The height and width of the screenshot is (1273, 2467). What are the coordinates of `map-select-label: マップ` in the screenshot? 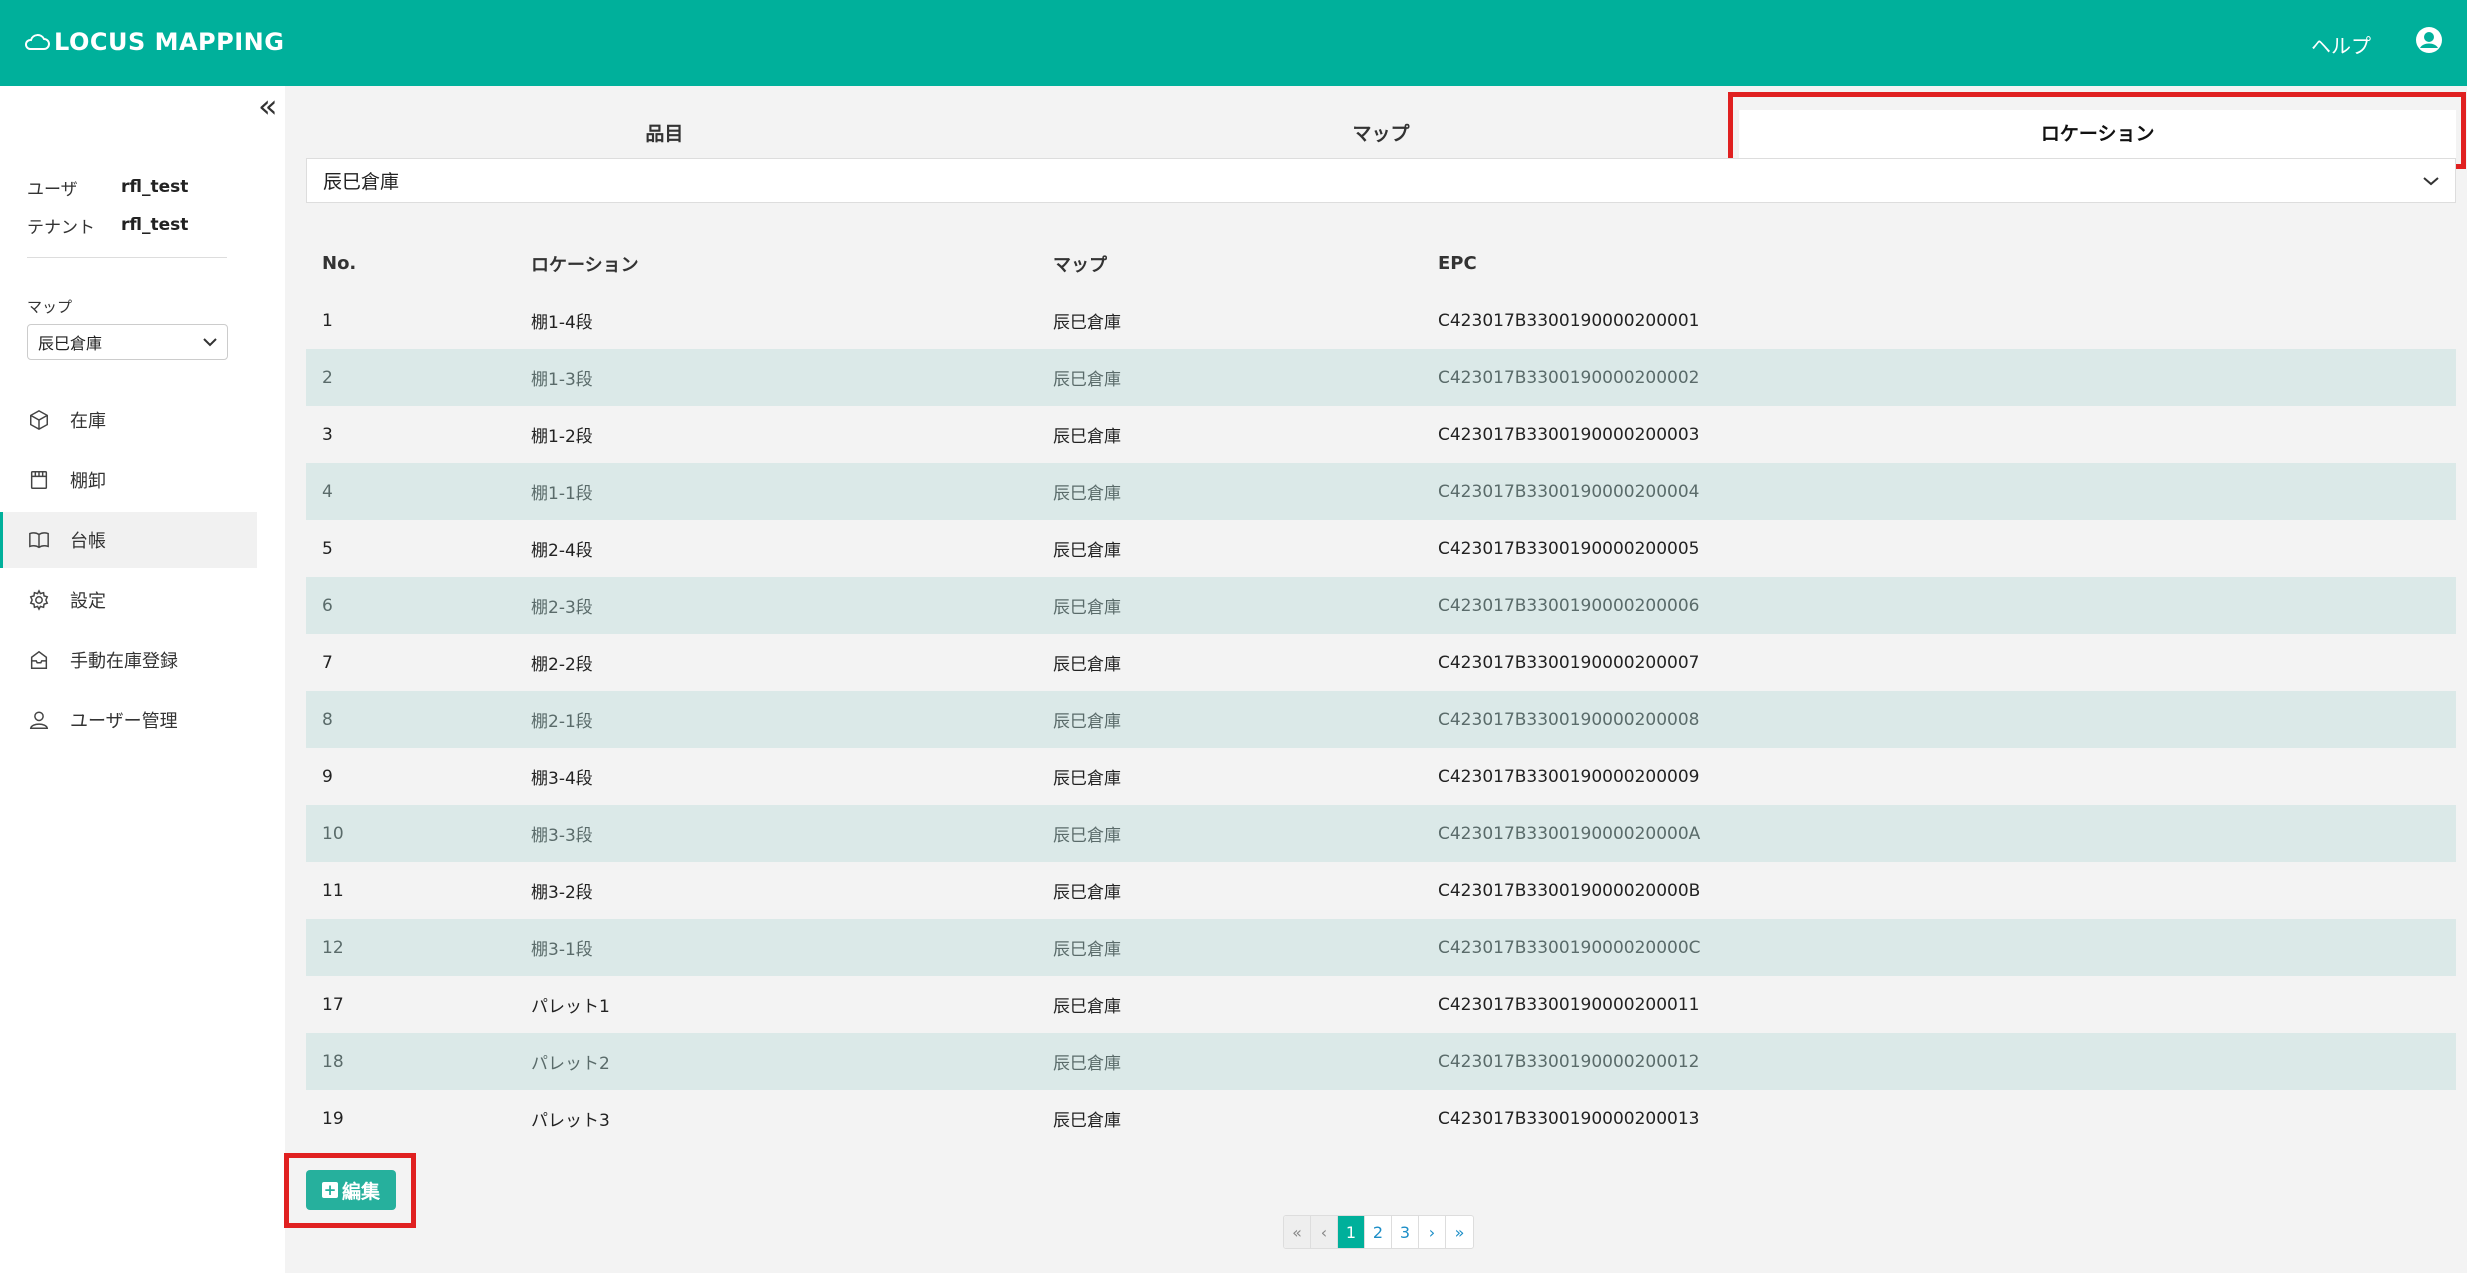 It's located at (50, 307).